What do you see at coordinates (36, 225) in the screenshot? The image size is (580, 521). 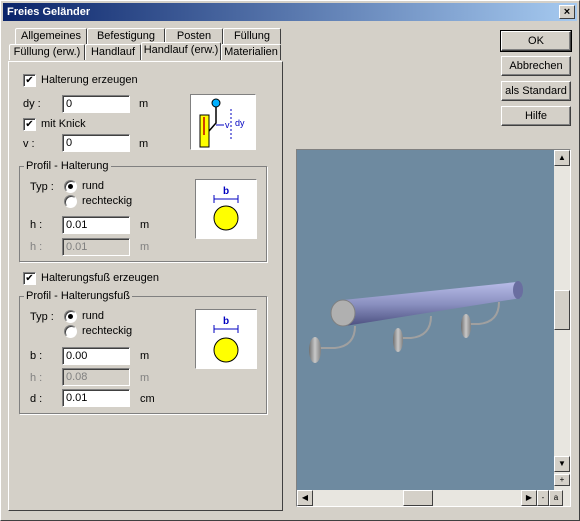 I see `h-label: h :` at bounding box center [36, 225].